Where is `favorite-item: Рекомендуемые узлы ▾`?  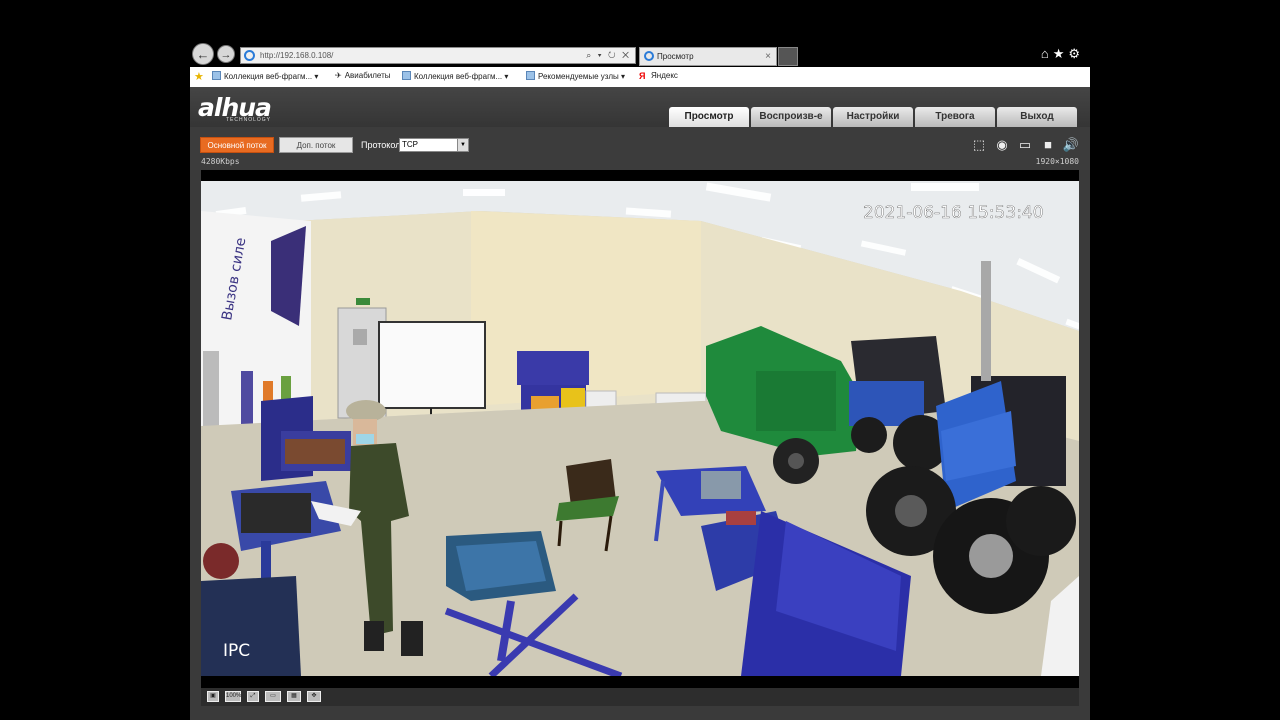
favorite-item: Рекомендуемые узлы ▾ is located at coordinates (575, 76).